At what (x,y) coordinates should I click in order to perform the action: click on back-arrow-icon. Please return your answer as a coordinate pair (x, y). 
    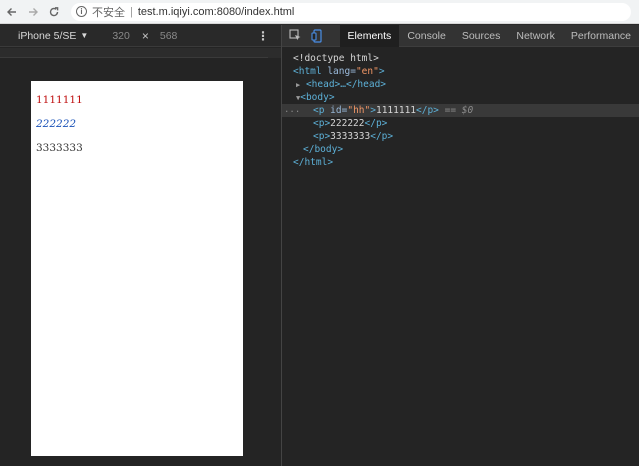
    Looking at the image, I should click on (12, 12).